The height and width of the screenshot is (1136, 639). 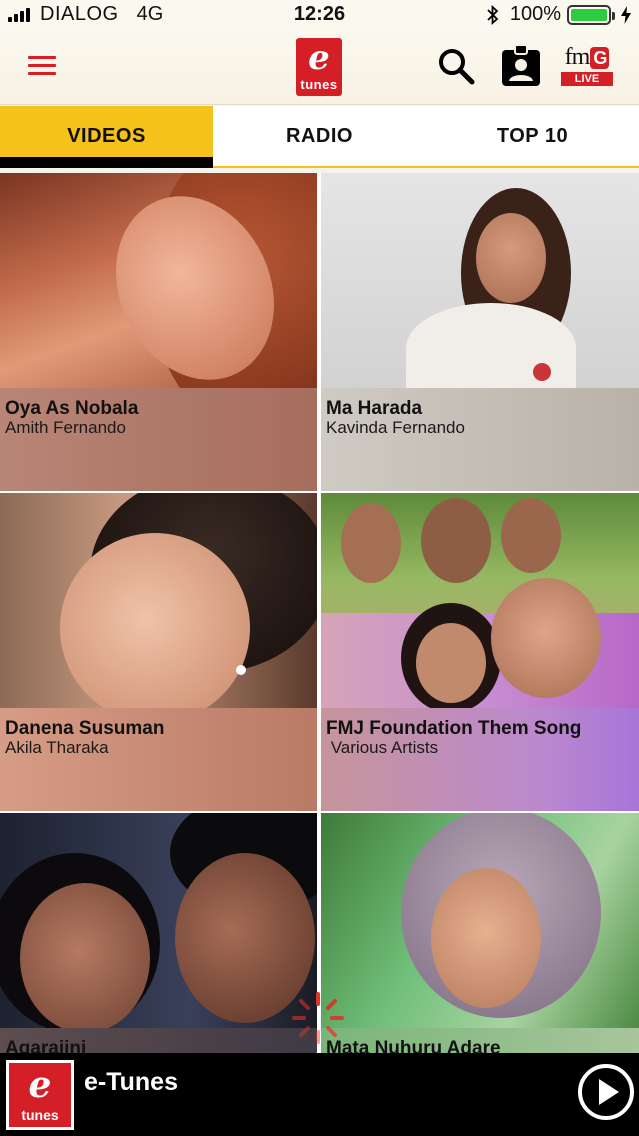 I want to click on battery-fill, so click(x=589, y=14).